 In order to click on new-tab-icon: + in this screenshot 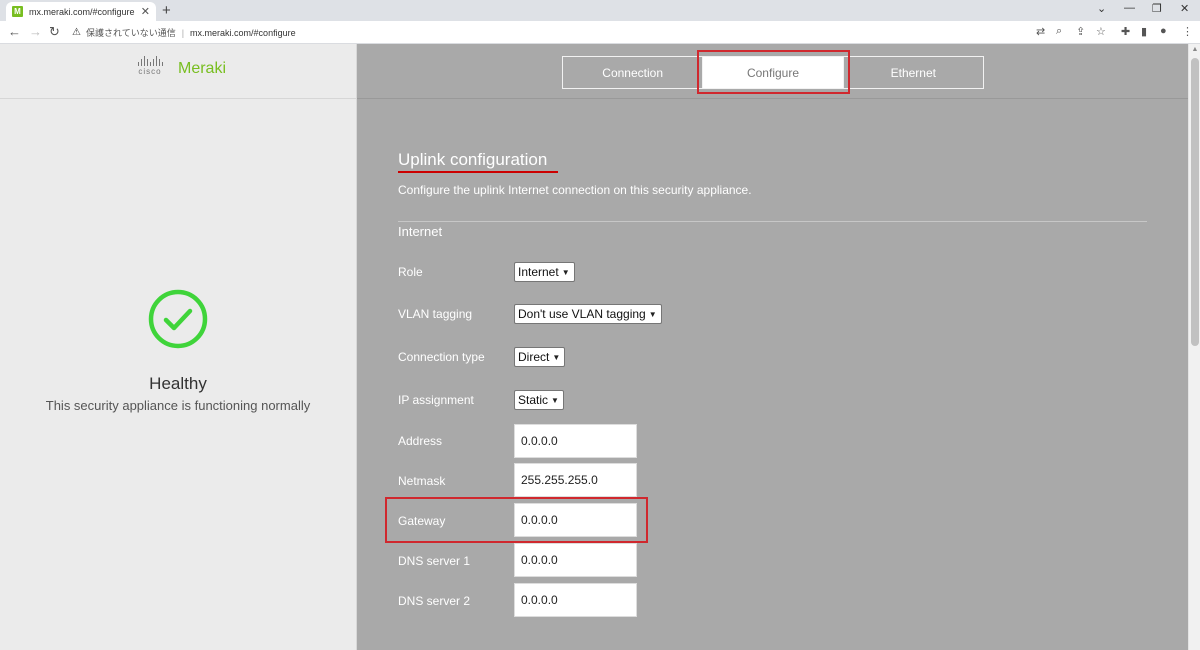, I will do `click(166, 10)`.